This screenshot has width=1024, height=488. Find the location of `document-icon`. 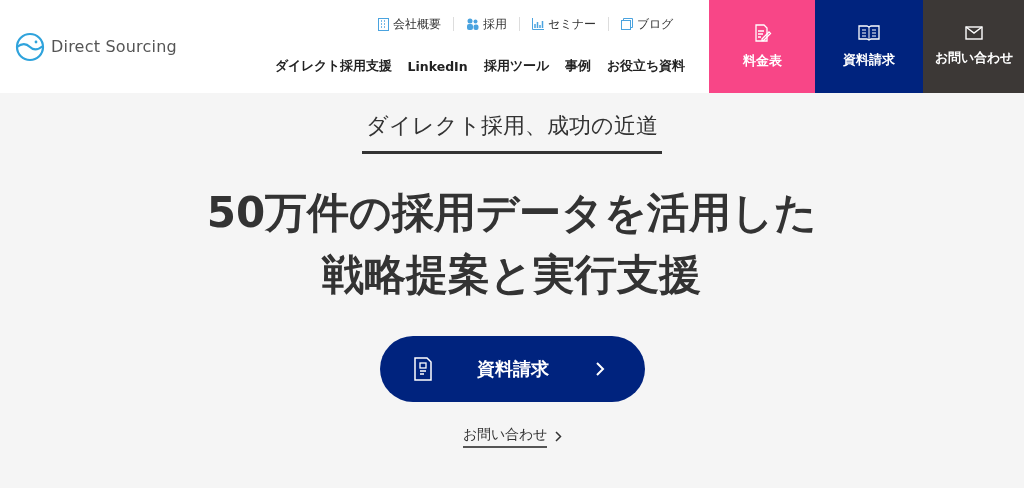

document-icon is located at coordinates (422, 369).